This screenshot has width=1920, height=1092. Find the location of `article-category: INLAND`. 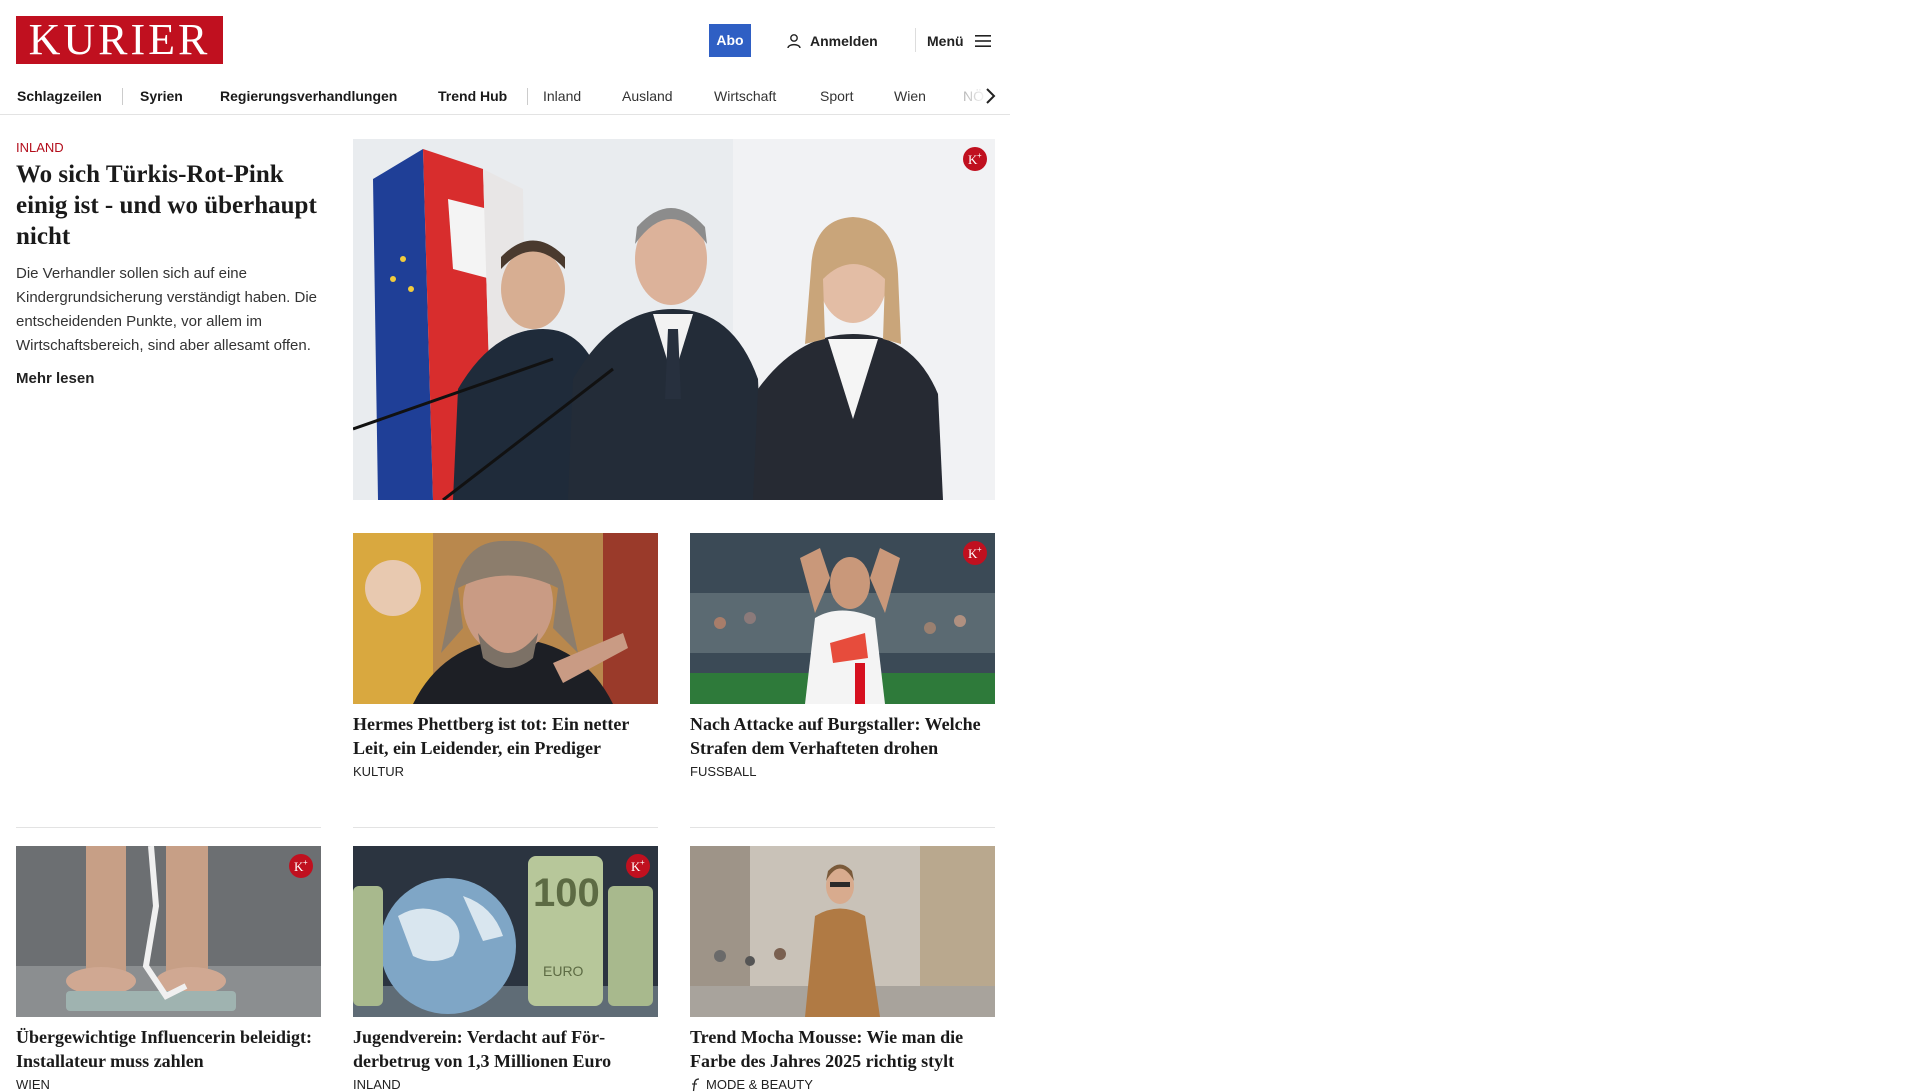

article-category: INLAND is located at coordinates (505, 1084).